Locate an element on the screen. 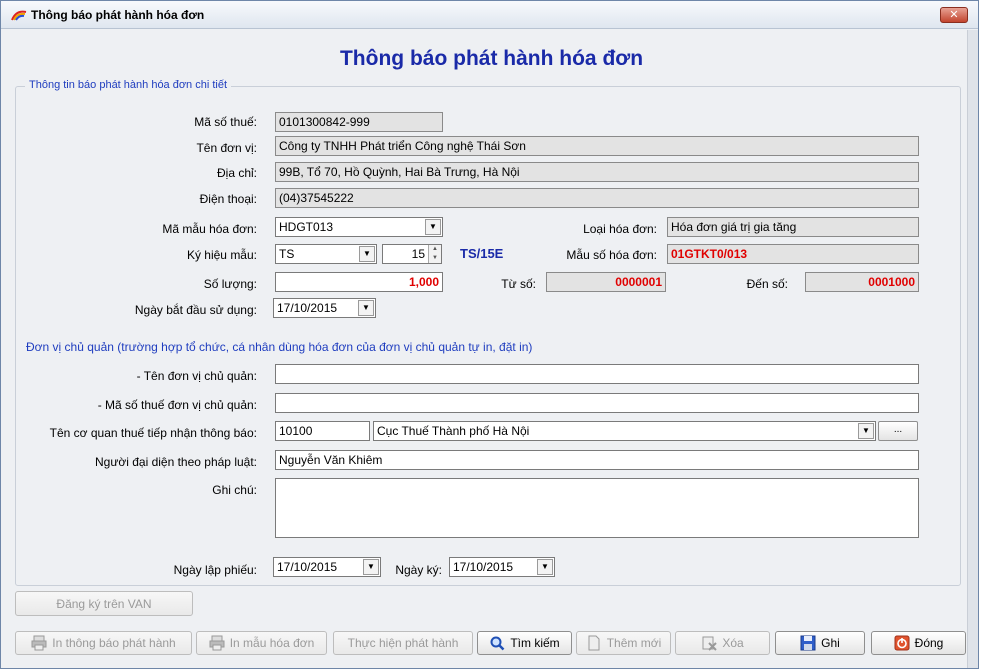 This screenshot has width=981, height=671. created-date-value: 17/10/2015 is located at coordinates (307, 567).